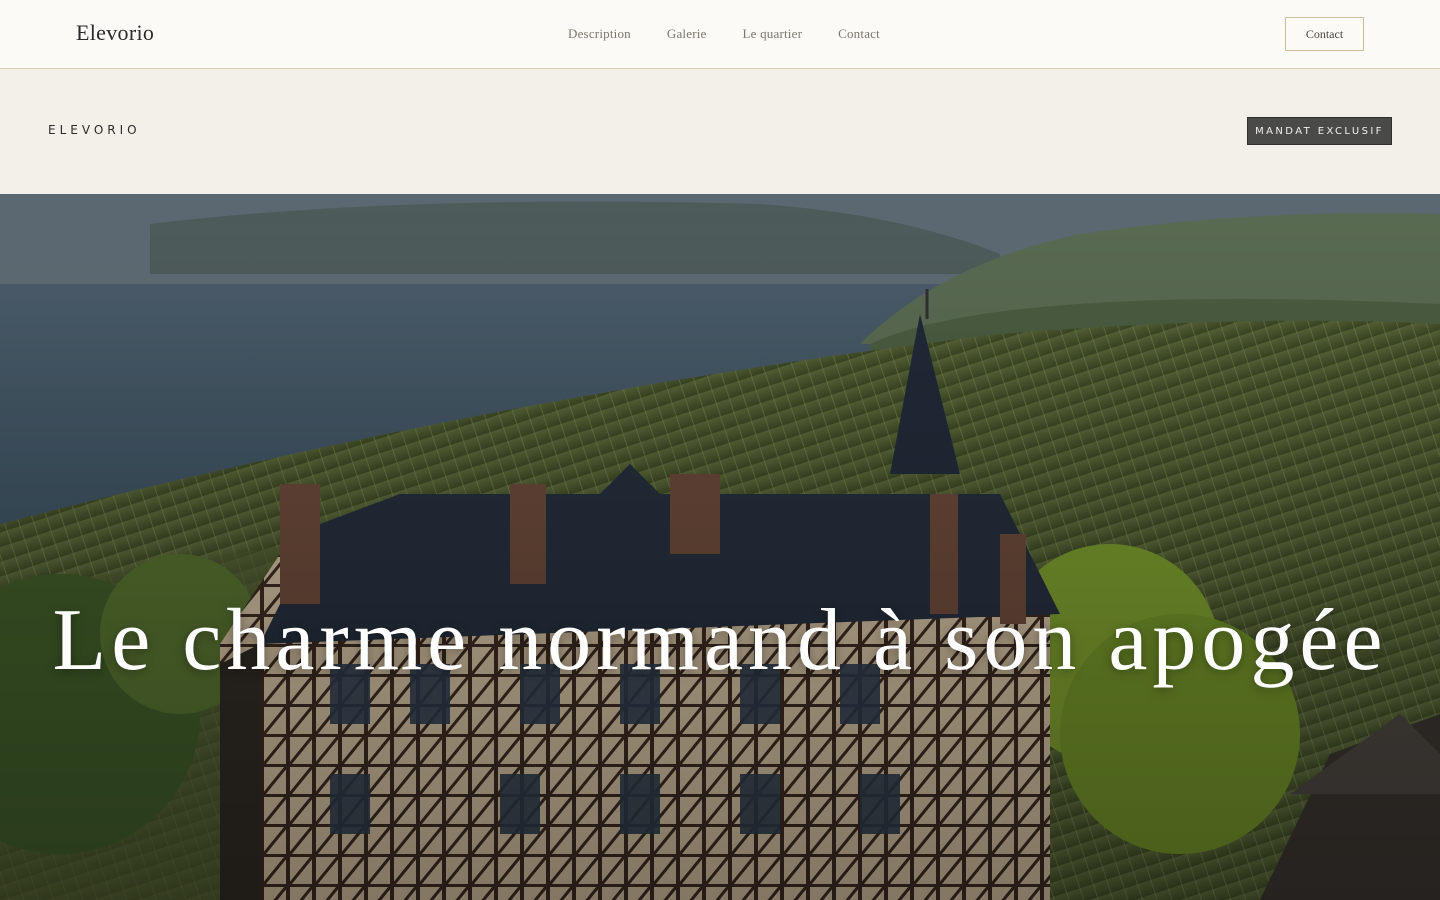 This screenshot has height=900, width=1440. Describe the element at coordinates (720, 131) in the screenshot. I see `listing-header: ELEVORIO MANDAT EXCLUSIF` at that location.